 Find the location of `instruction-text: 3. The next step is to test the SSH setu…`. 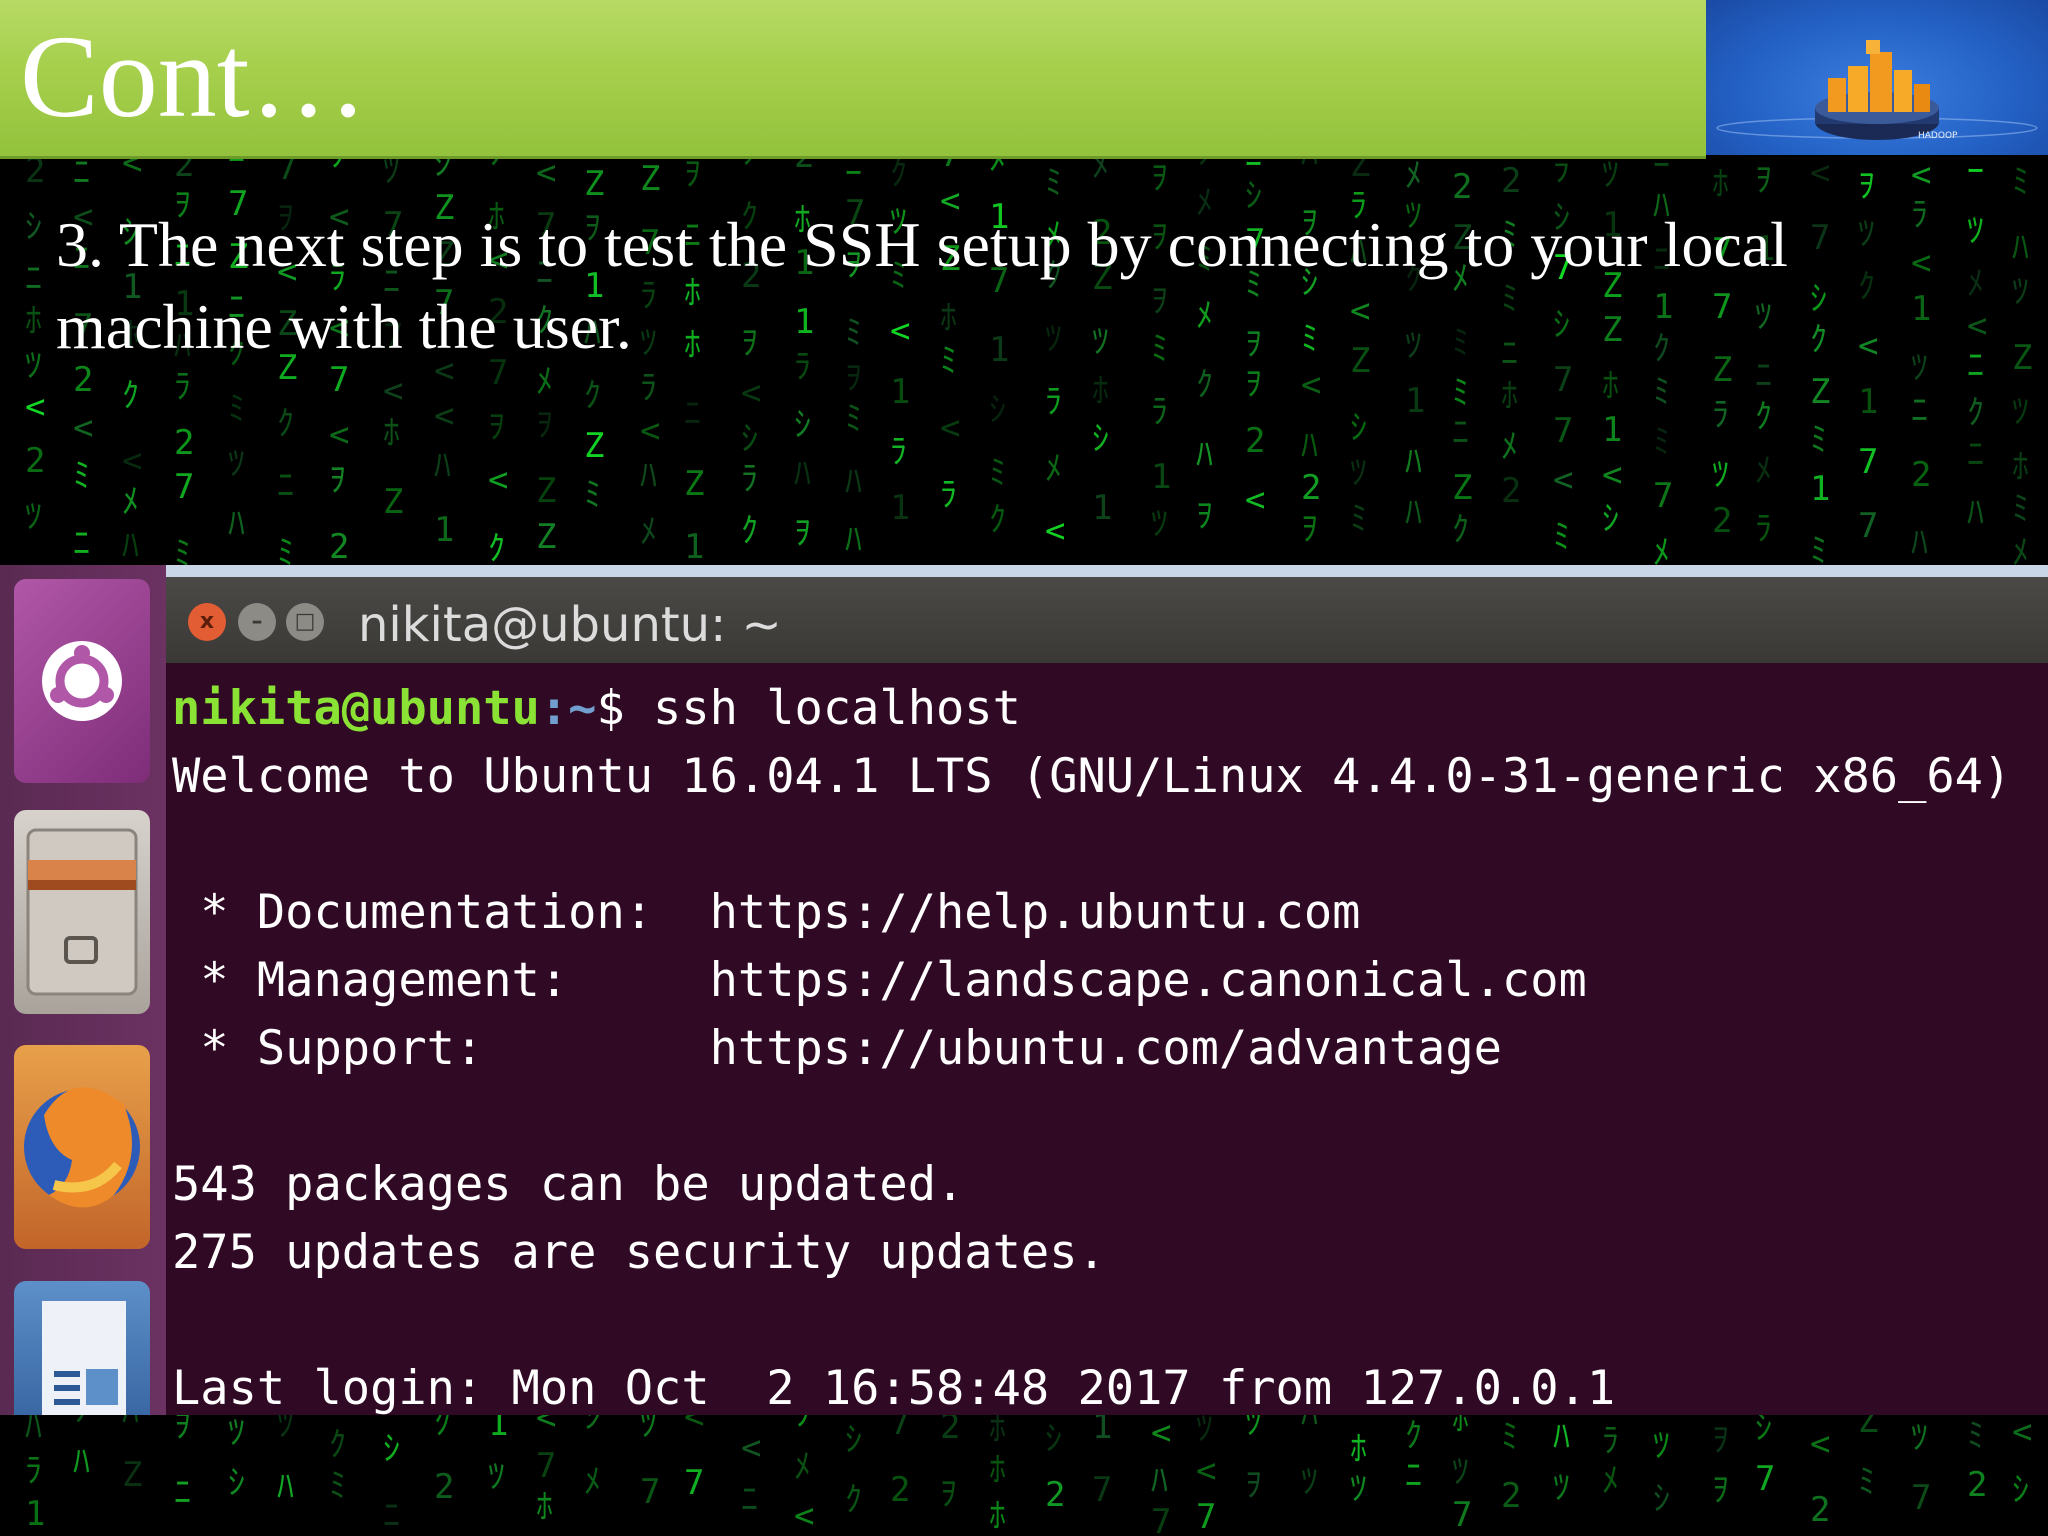

instruction-text: 3. The next step is to test the SSH setu… is located at coordinates (1046, 286).